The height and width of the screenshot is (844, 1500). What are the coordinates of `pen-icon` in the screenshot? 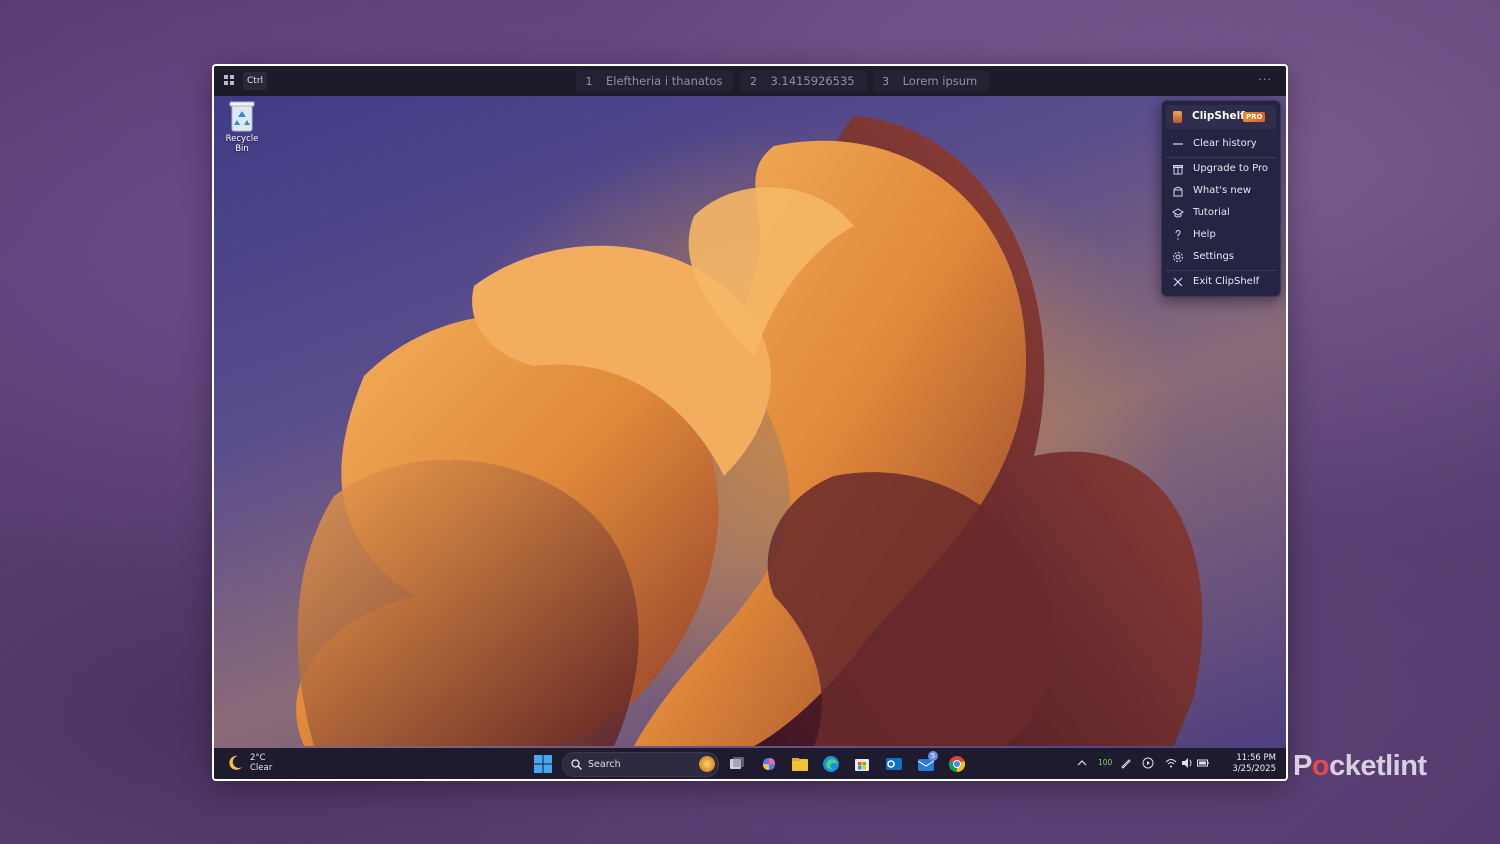 It's located at (1126, 763).